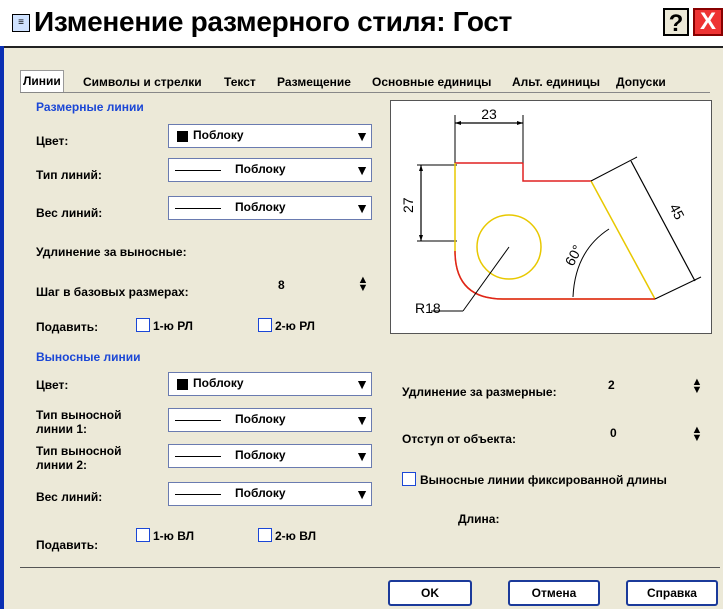 This screenshot has width=723, height=609. Describe the element at coordinates (42, 81) in the screenshot. I see `tab-lines: Линии` at that location.